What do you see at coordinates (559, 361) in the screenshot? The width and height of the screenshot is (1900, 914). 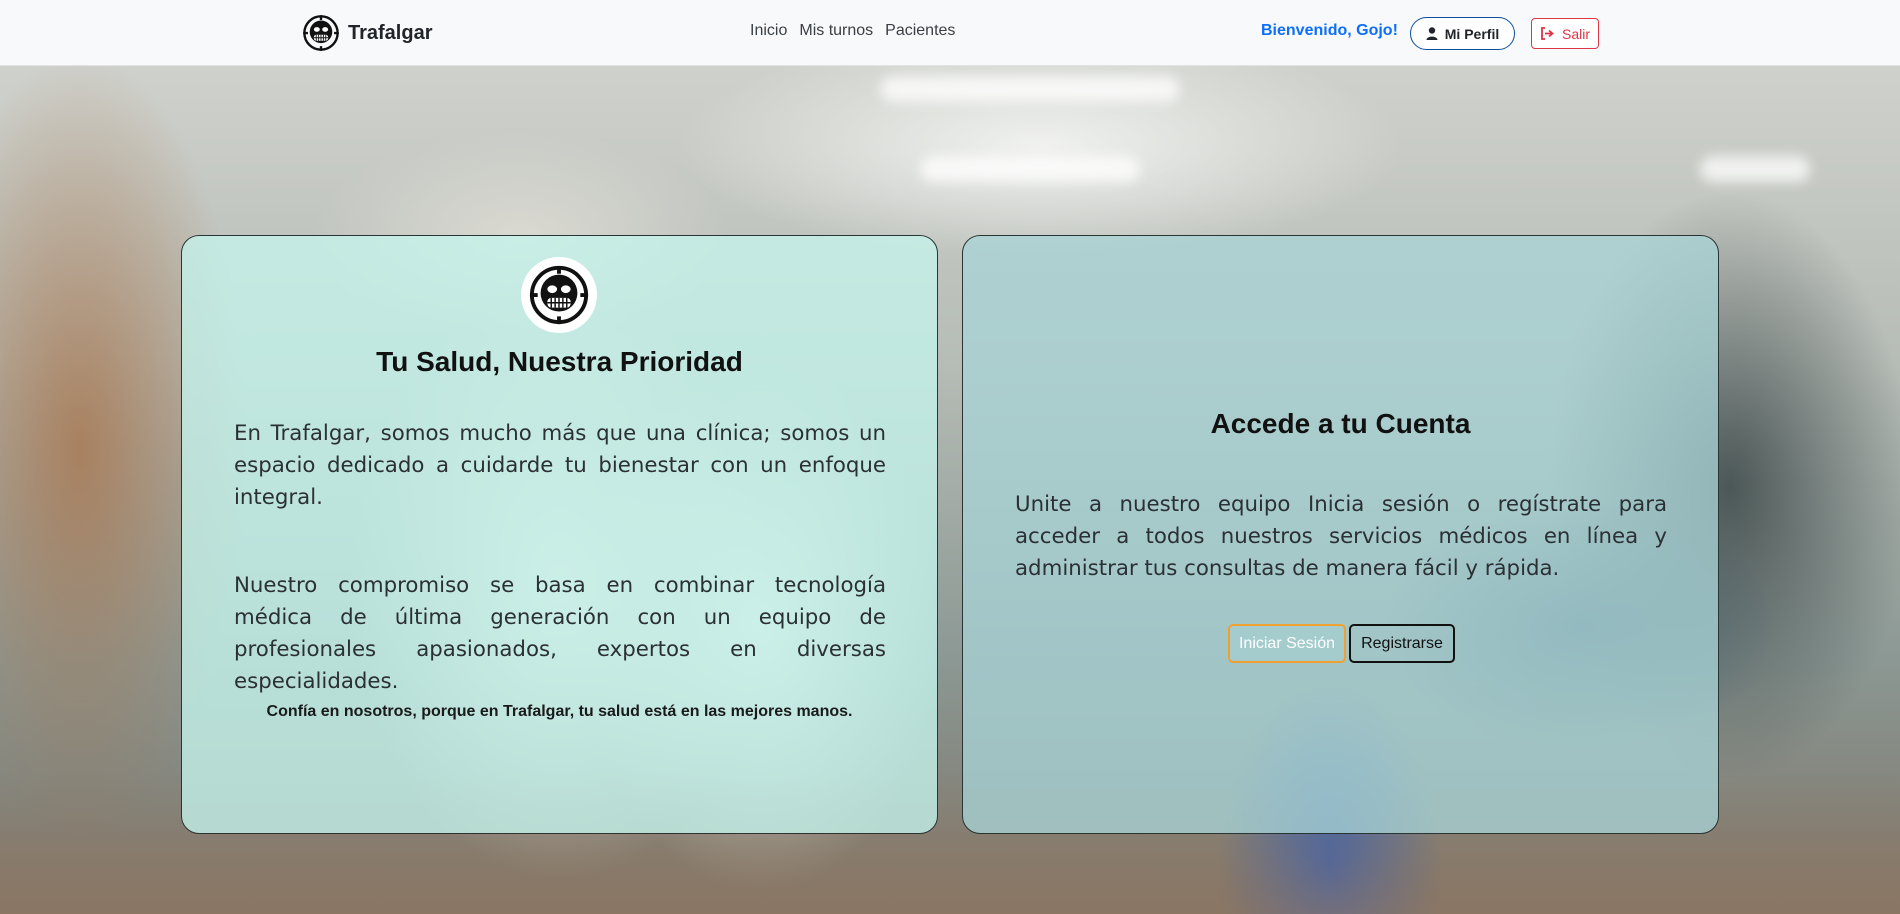 I see `about-card-title: Tu Salud, Nuestra Prioridad` at bounding box center [559, 361].